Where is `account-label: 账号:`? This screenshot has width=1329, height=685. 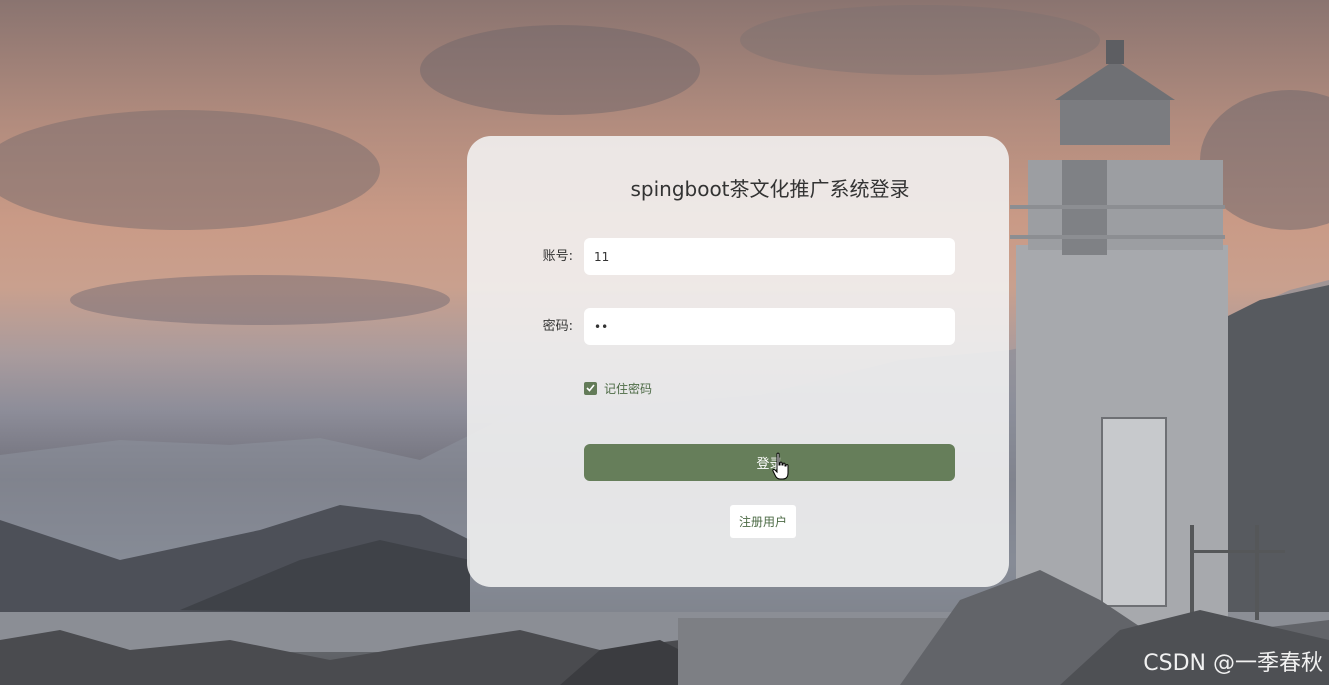
account-label: 账号: is located at coordinates (557, 256).